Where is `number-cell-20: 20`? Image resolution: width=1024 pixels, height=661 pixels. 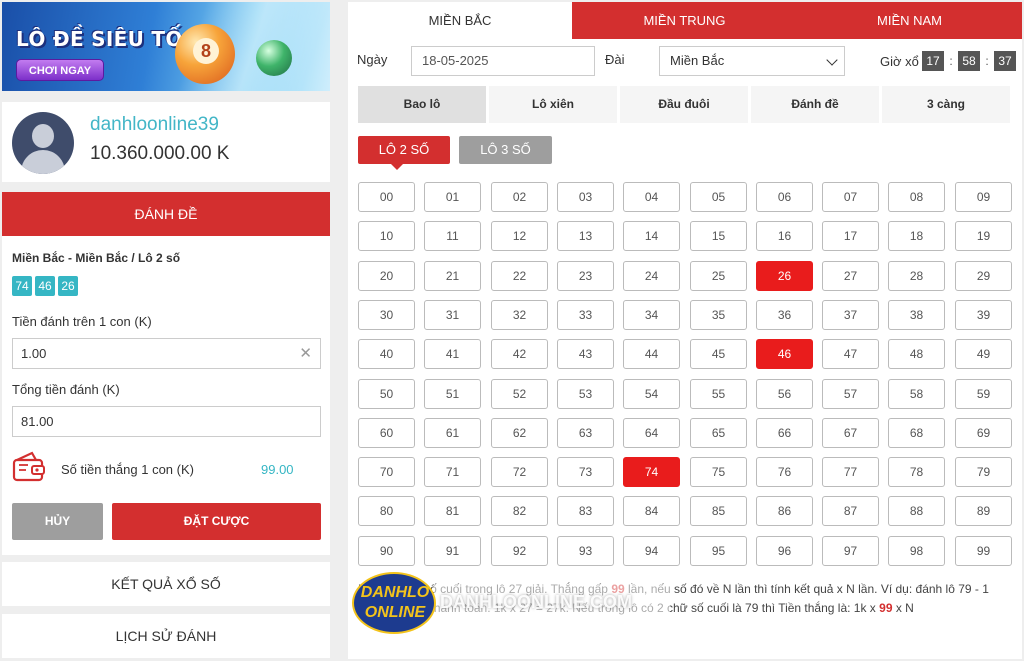
number-cell-20: 20 is located at coordinates (386, 276).